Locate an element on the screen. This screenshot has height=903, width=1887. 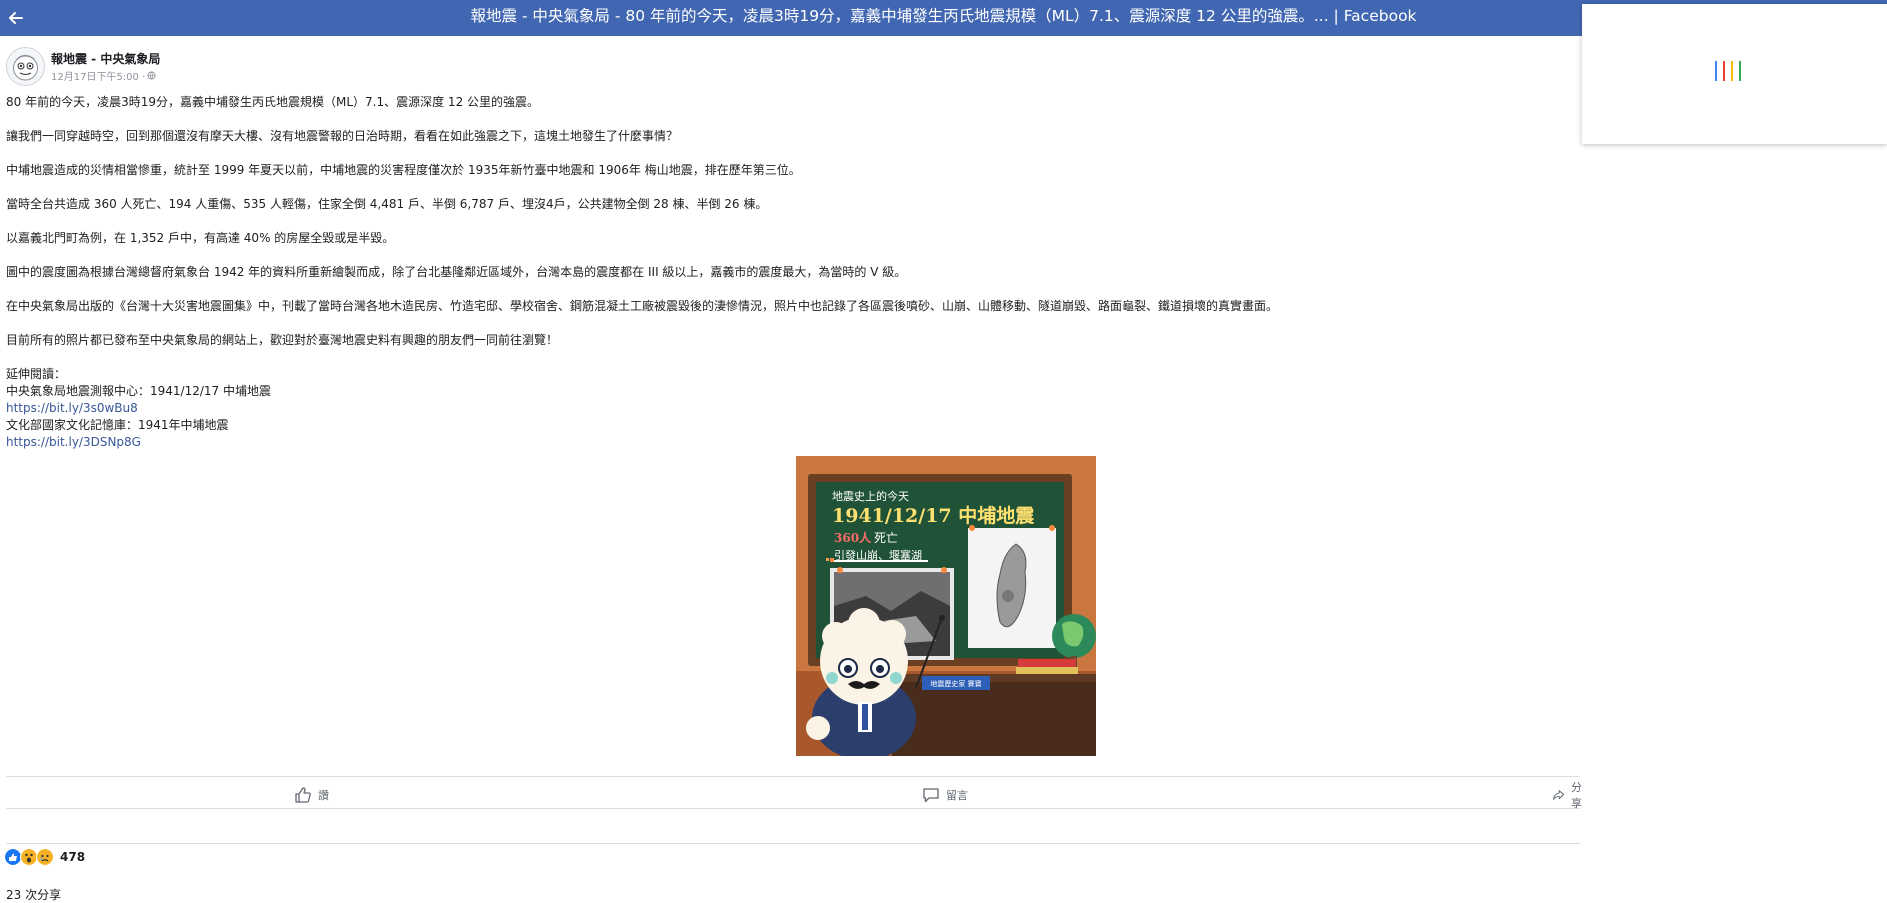
comment-label: 留言 is located at coordinates (957, 795).